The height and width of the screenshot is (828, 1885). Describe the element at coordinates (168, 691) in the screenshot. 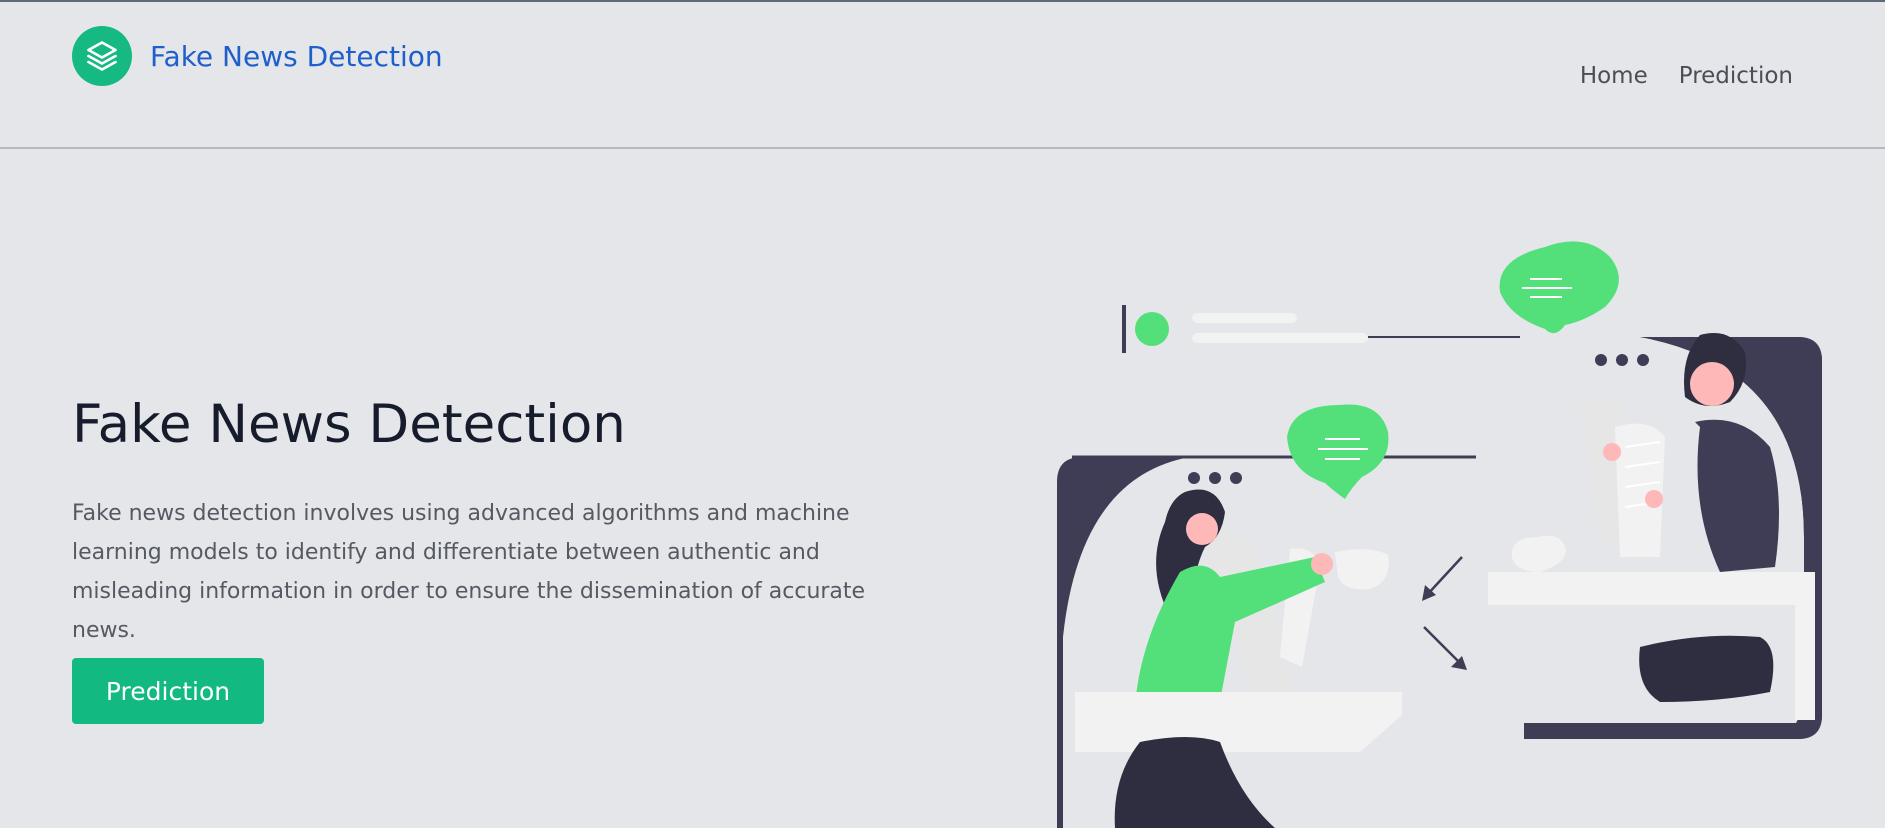

I see `prediction-button: Prediction` at that location.